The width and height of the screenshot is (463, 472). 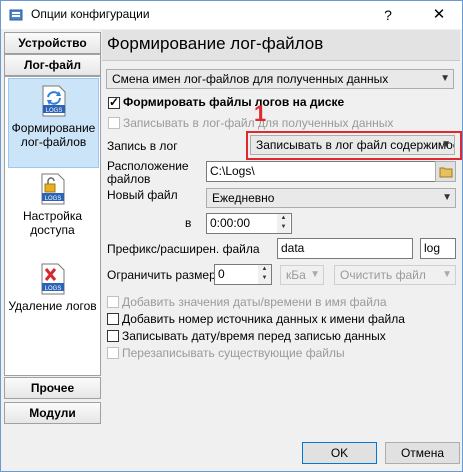 What do you see at coordinates (345, 248) in the screenshot?
I see `prefix-input: data` at bounding box center [345, 248].